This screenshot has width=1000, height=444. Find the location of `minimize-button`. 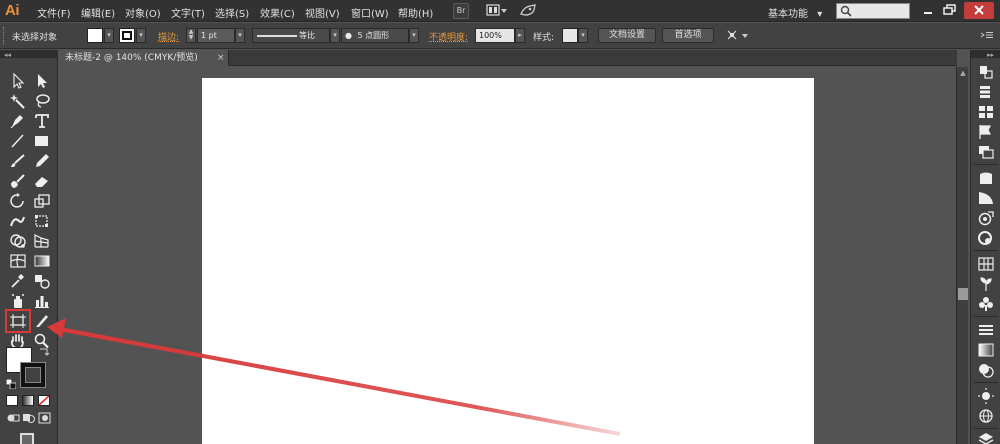

minimize-button is located at coordinates (928, 10).